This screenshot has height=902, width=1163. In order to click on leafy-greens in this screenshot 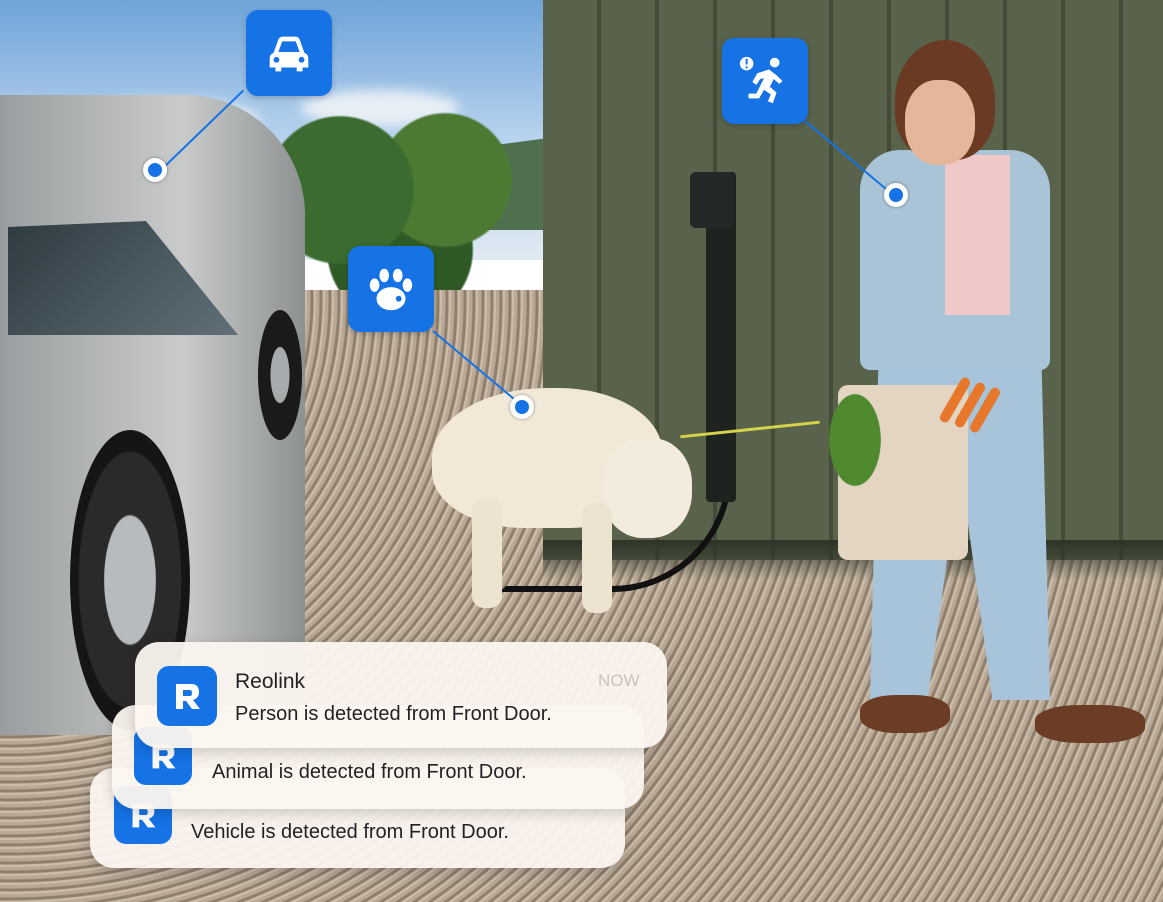, I will do `click(855, 440)`.